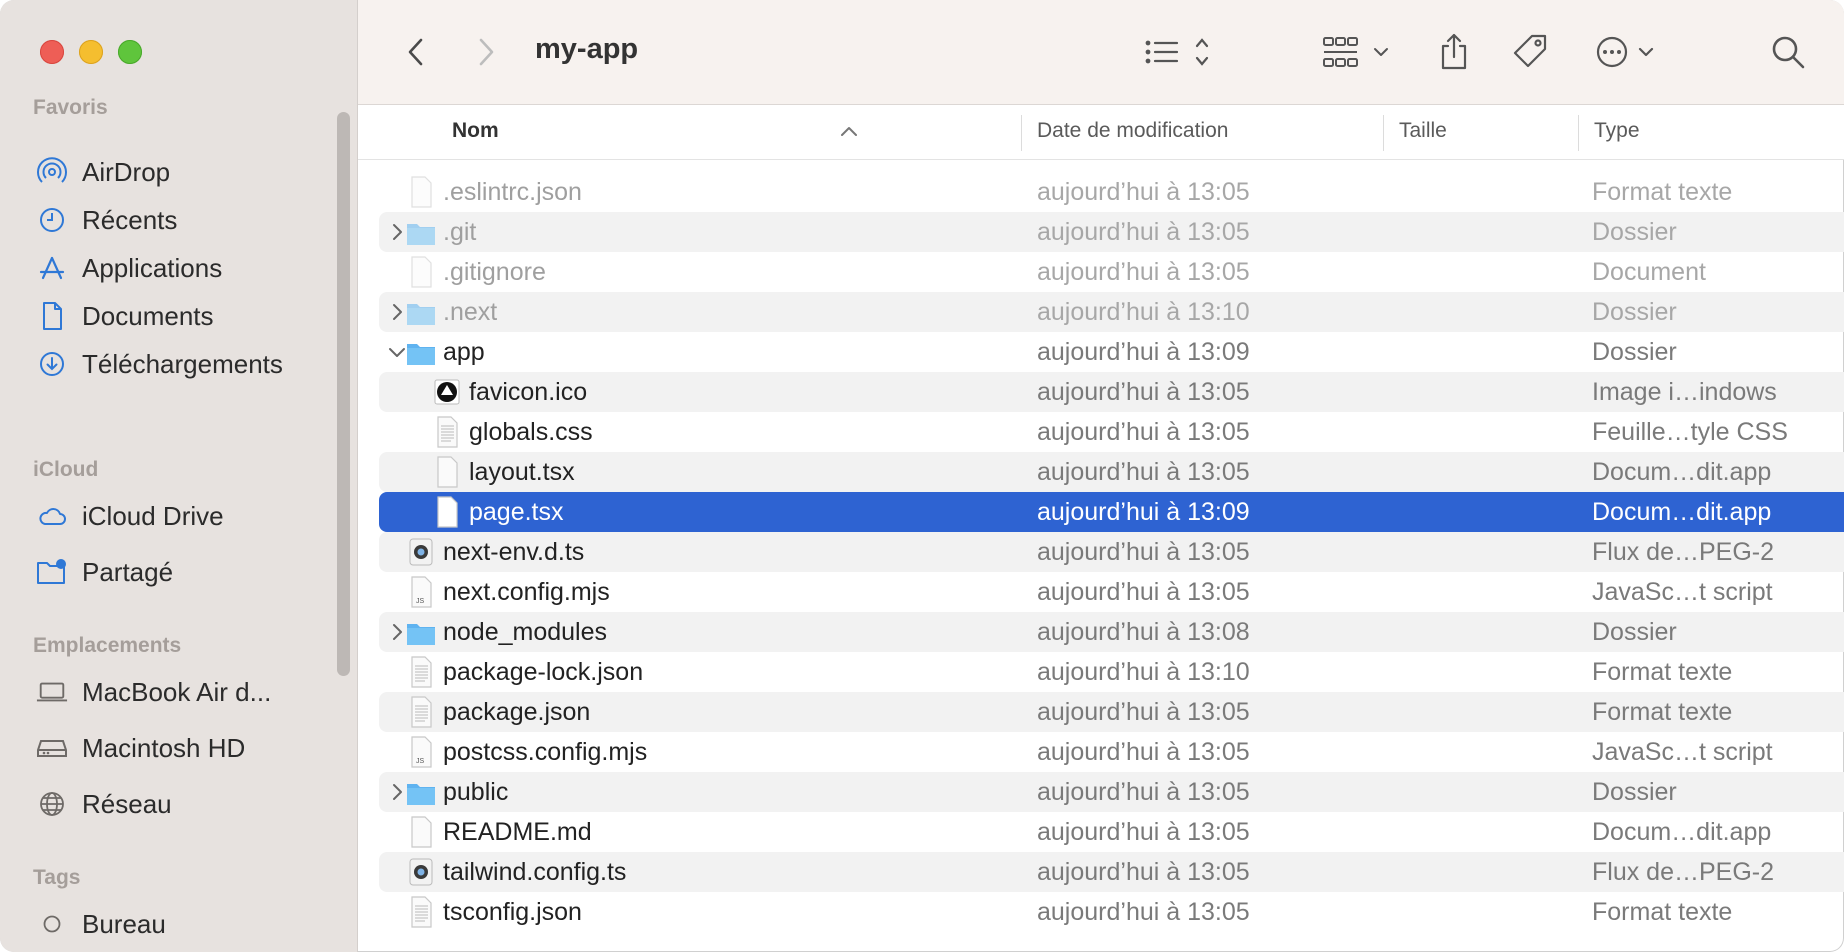  I want to click on globe-icon, so click(52, 804).